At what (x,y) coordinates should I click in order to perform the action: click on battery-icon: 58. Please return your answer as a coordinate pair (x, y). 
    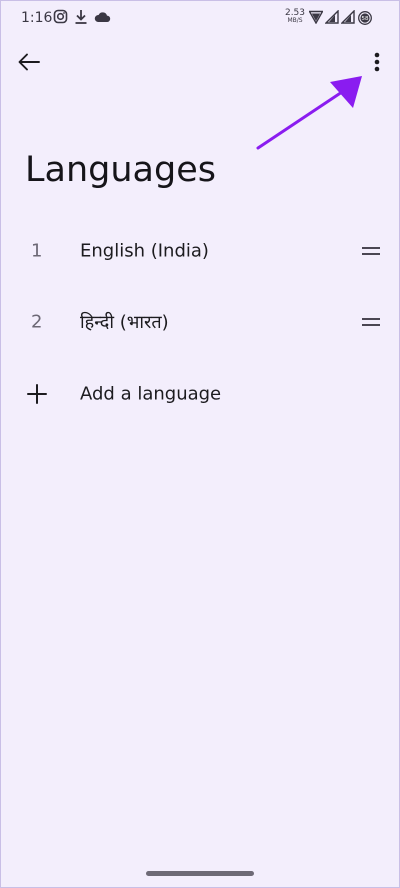
    Looking at the image, I should click on (365, 19).